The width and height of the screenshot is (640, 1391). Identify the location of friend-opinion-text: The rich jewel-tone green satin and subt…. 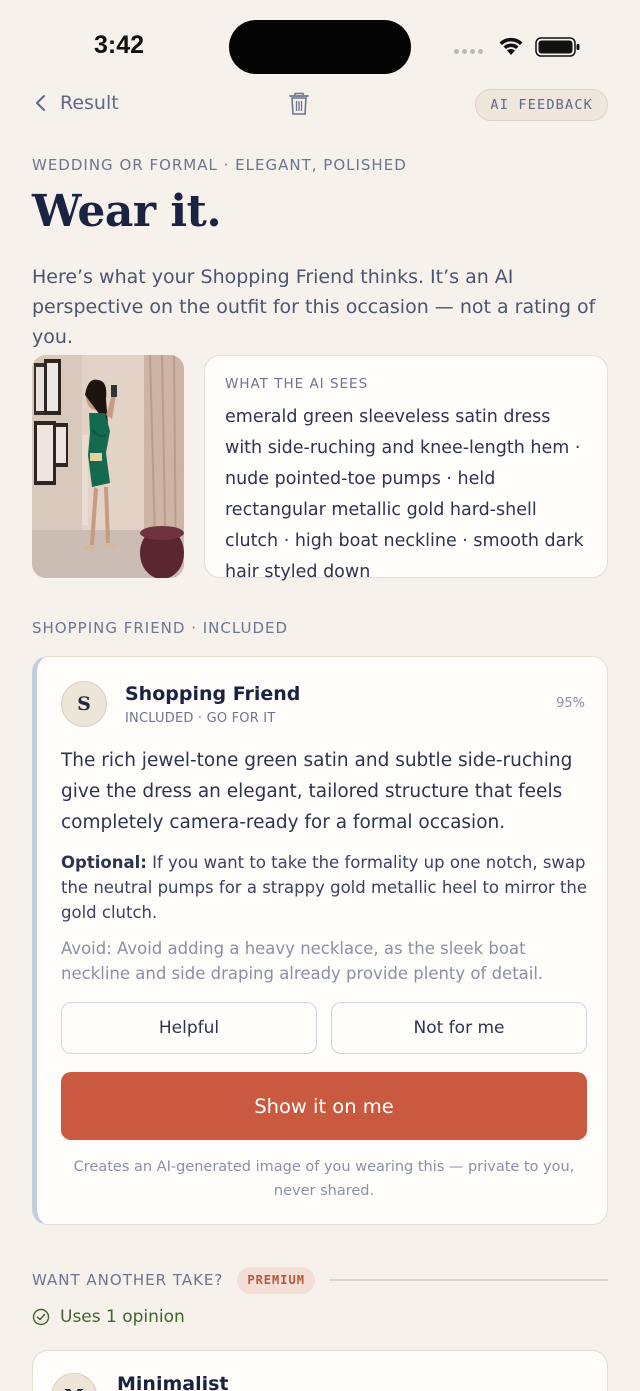
(317, 791).